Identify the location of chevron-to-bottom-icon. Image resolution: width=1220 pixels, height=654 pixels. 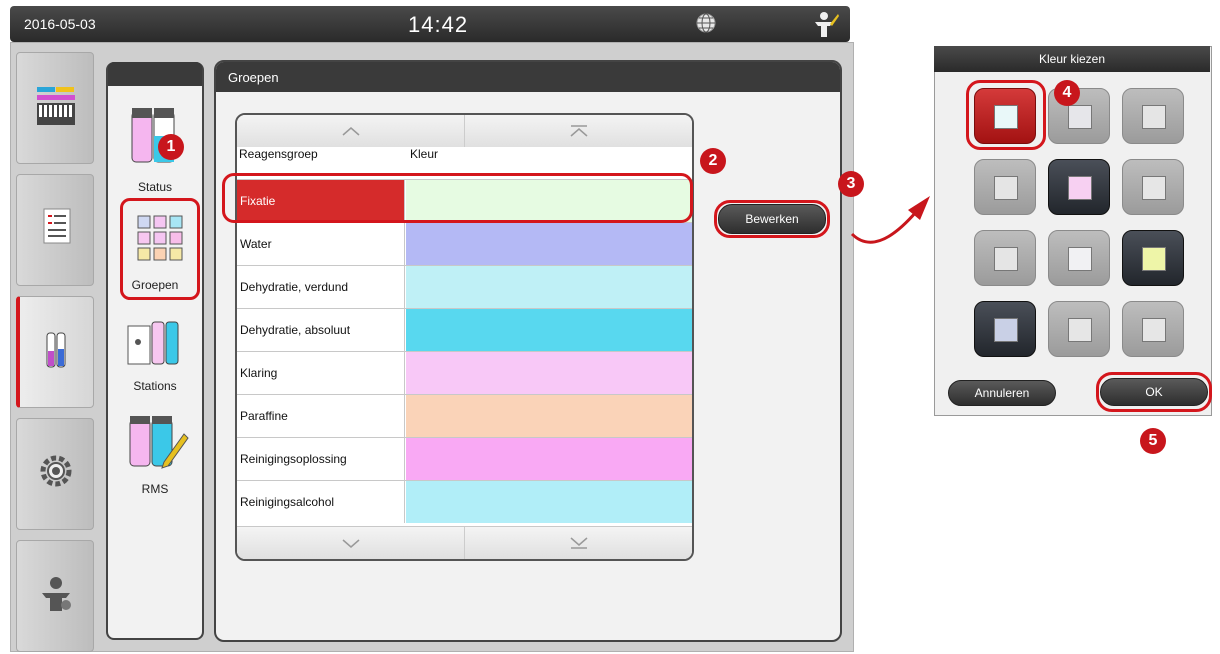
(578, 543).